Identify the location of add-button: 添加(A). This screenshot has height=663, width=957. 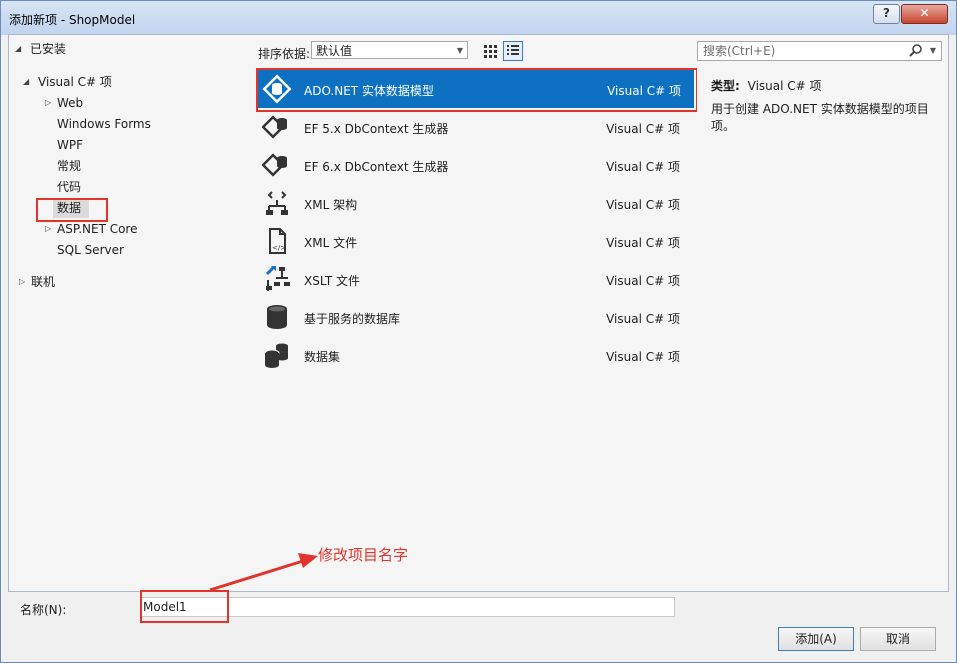
(816, 639).